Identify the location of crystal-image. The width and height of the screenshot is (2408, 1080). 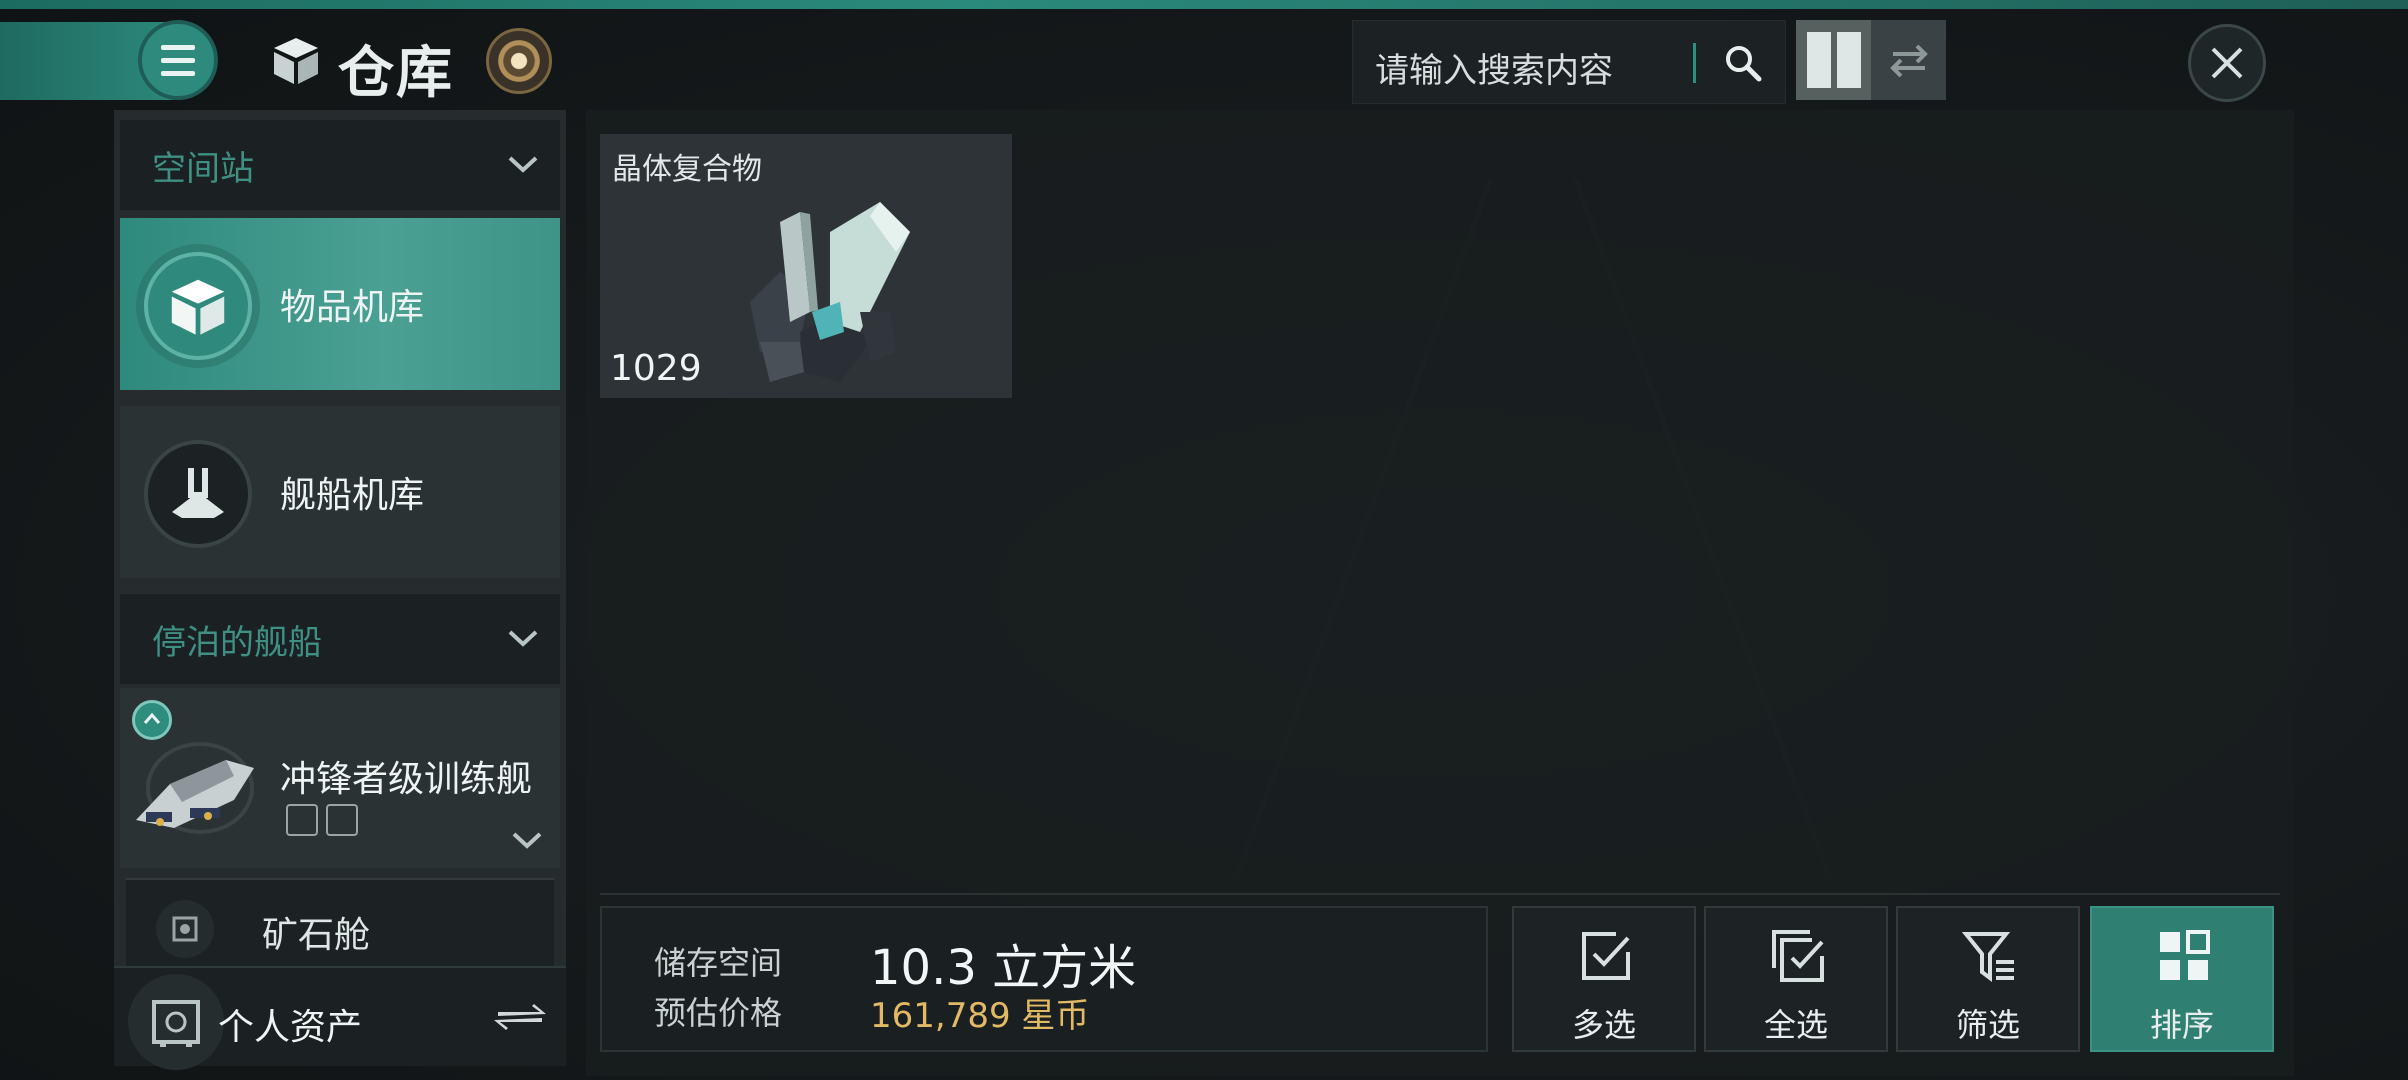
(830, 292).